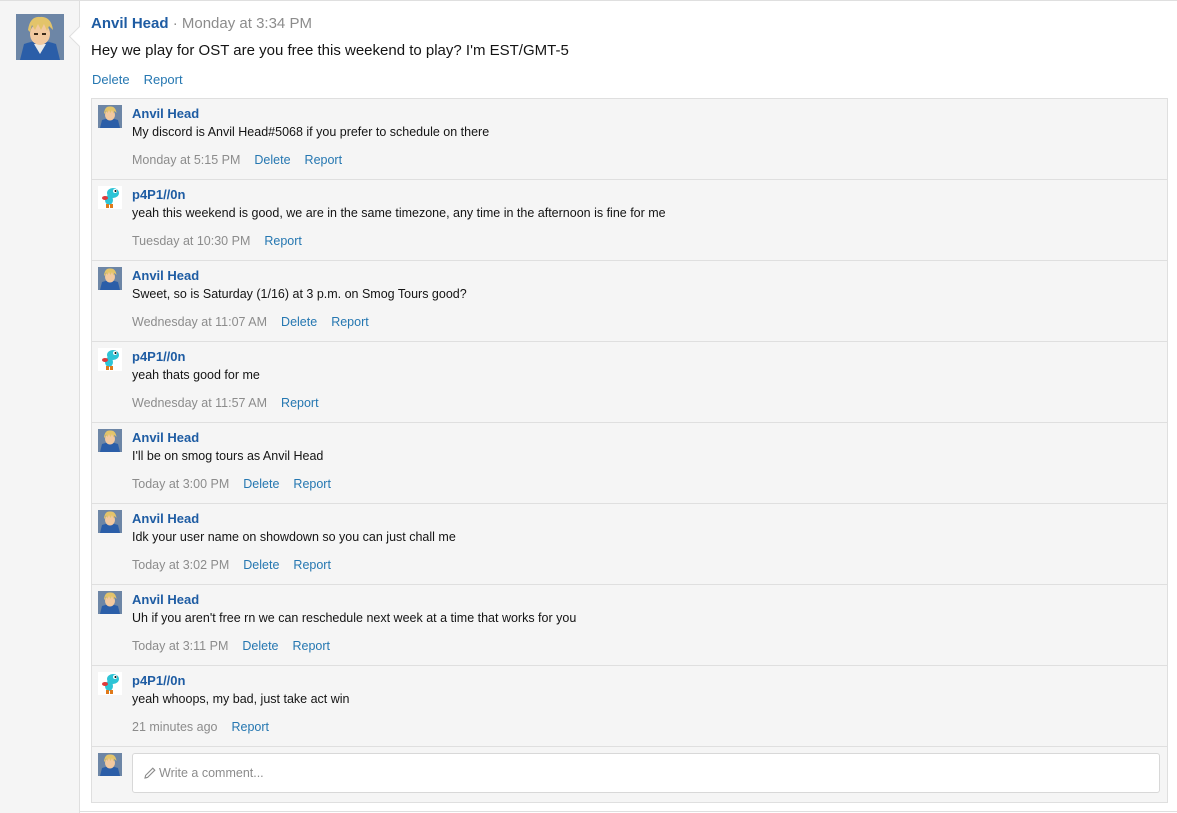 The image size is (1177, 813). Describe the element at coordinates (199, 322) in the screenshot. I see `comment-timestamp: Wednesday at 11:07 AM` at that location.